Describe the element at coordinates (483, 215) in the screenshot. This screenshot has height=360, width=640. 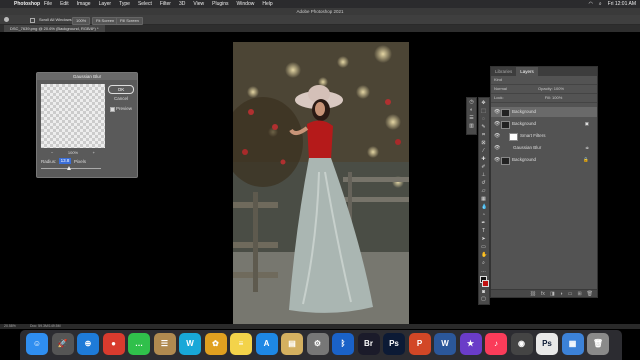
I see `dodge-tool-icon: ◔` at that location.